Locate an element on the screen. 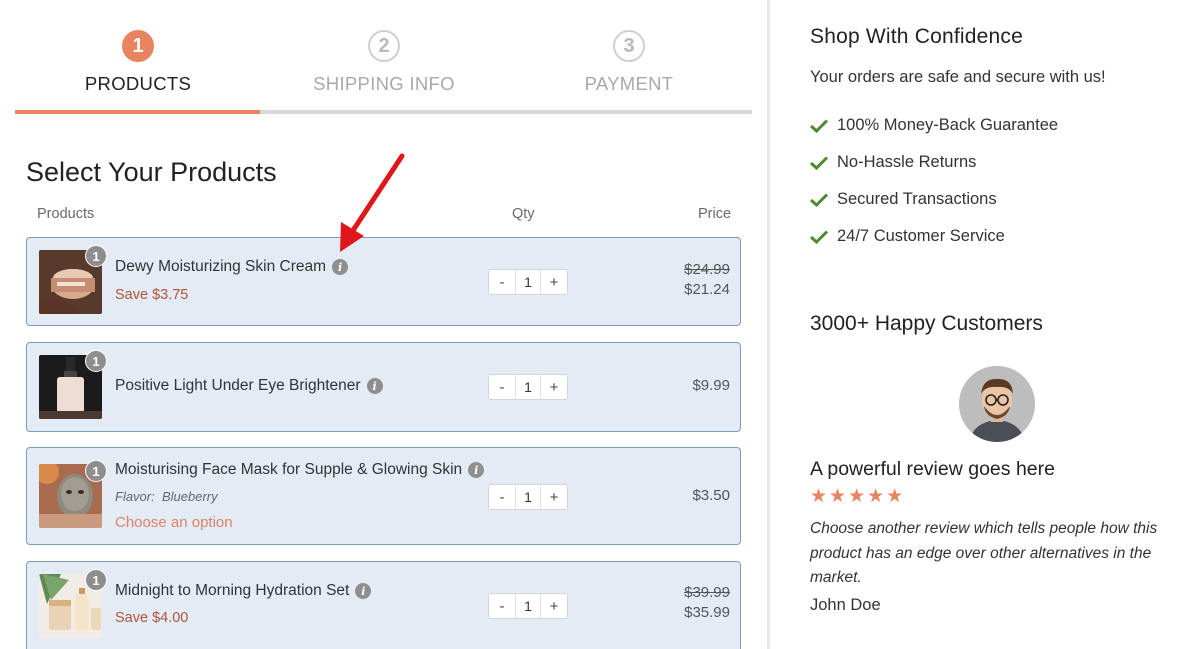 The image size is (1200, 649). star-rating-icon: ★★★★★ is located at coordinates (858, 496).